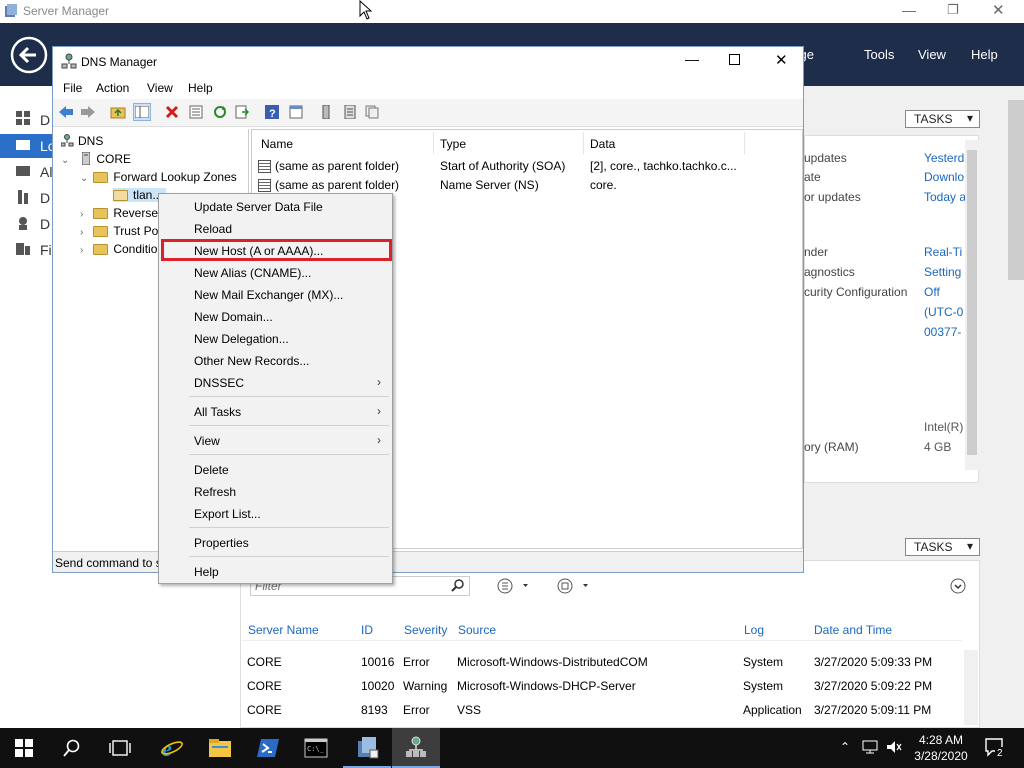 The image size is (1024, 768). Describe the element at coordinates (879, 54) in the screenshot. I see `menu-tools: Tools` at that location.